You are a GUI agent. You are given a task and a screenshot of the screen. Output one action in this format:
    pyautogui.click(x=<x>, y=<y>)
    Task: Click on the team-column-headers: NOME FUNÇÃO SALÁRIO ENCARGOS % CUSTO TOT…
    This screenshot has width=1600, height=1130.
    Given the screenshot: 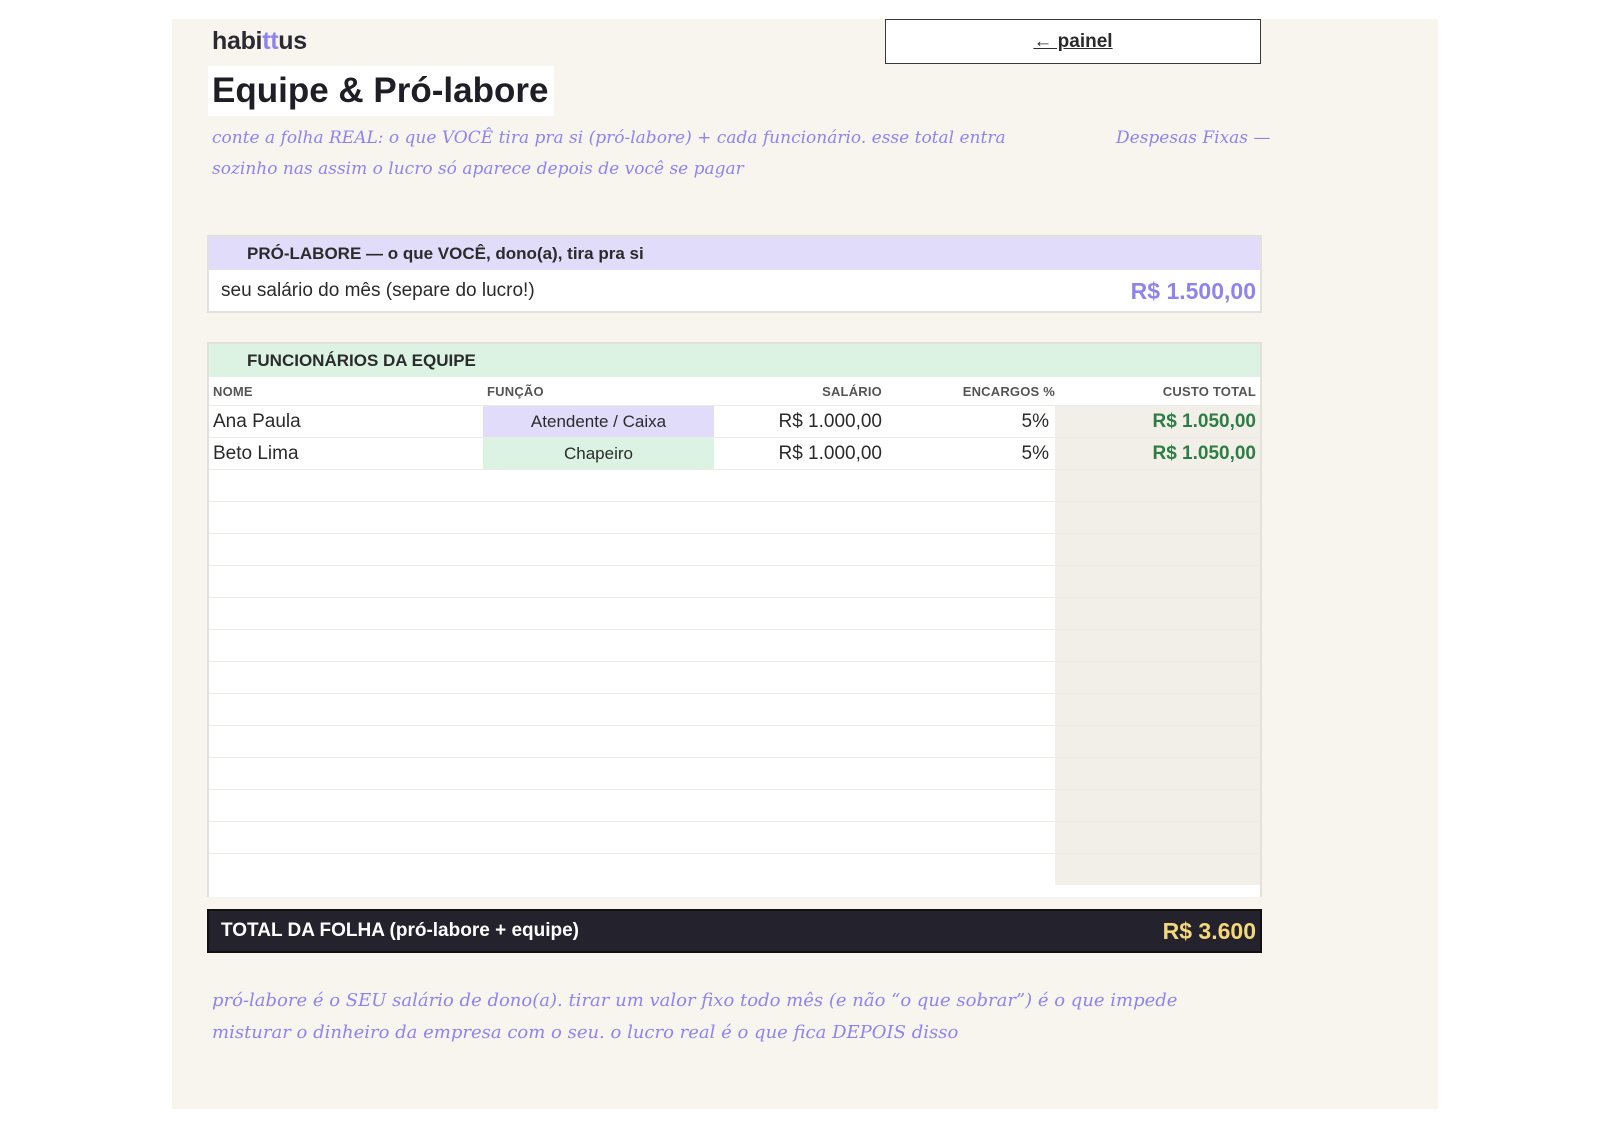 What is the action you would take?
    pyautogui.click(x=734, y=391)
    